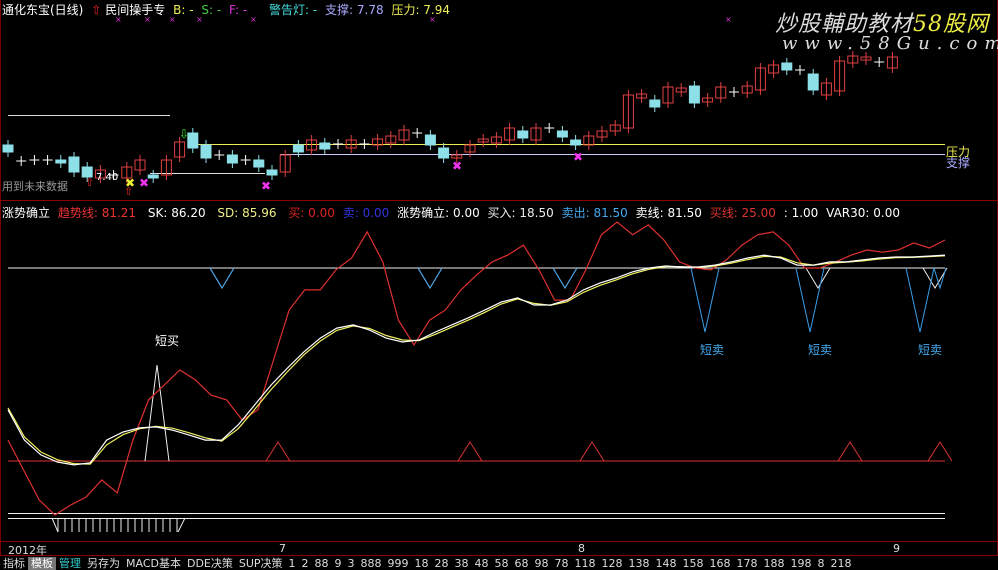 Image resolution: width=998 pixels, height=570 pixels. Describe the element at coordinates (841, 563) in the screenshot. I see `tab-32: 218` at that location.